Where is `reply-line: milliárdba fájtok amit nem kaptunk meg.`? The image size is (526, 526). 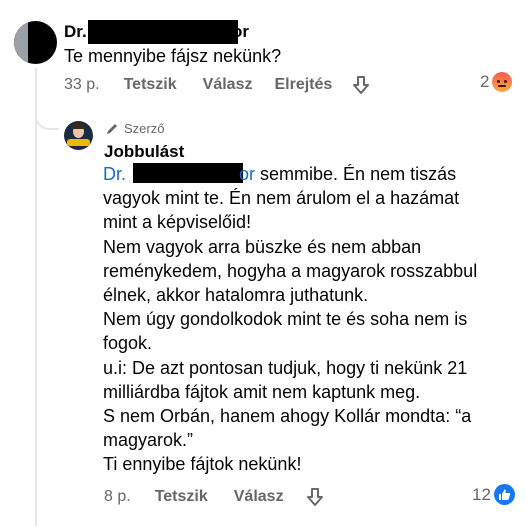
reply-line: milliárdba fájtok amit nem kaptunk meg. is located at coordinates (262, 391).